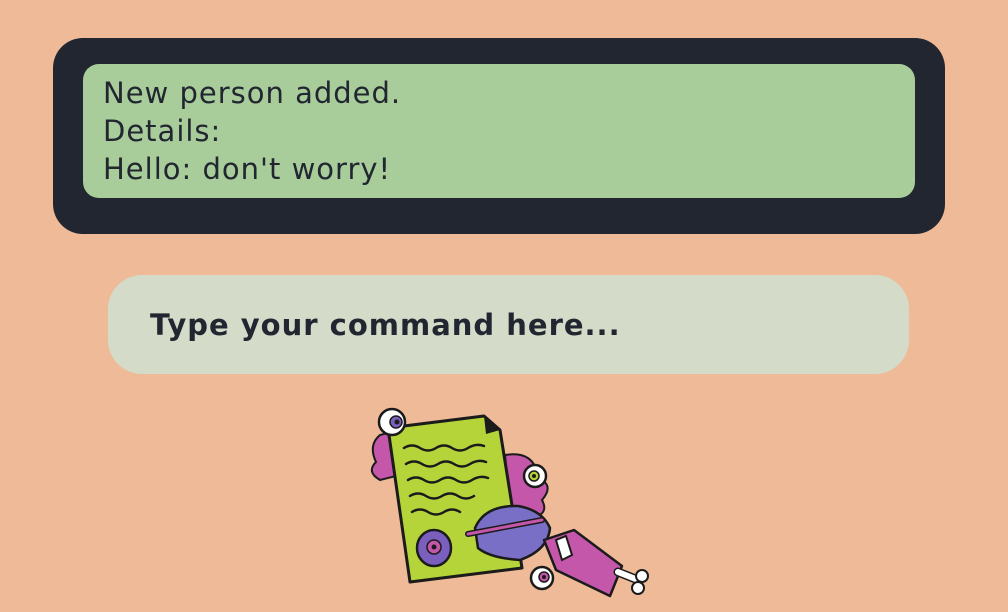 Image resolution: width=1008 pixels, height=612 pixels. What do you see at coordinates (252, 93) in the screenshot?
I see `result-line: New person added.` at bounding box center [252, 93].